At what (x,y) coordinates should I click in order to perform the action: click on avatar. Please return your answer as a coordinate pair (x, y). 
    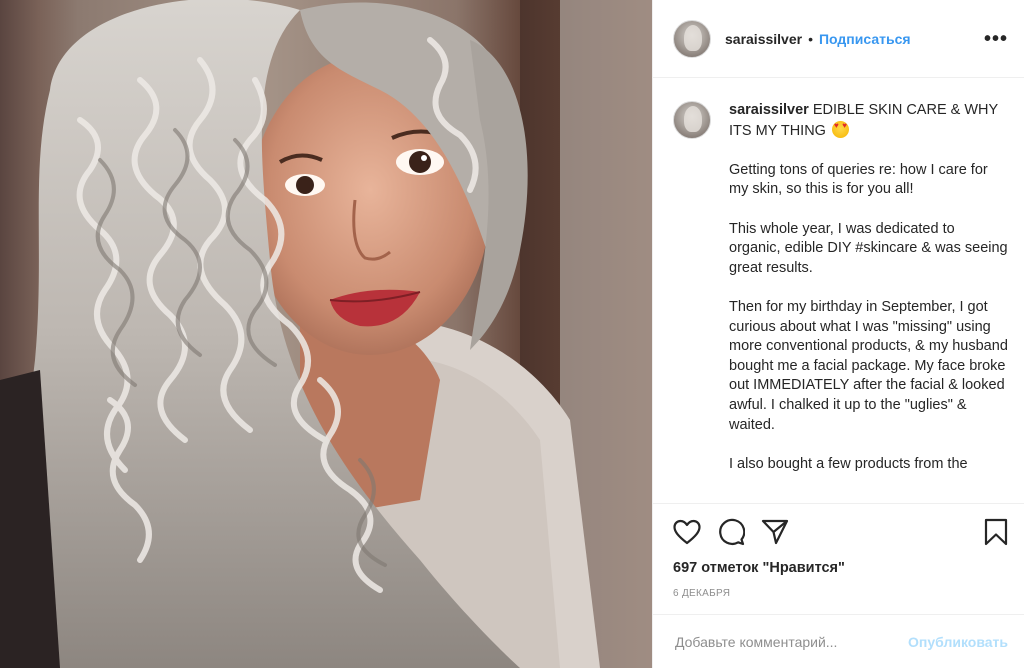
    Looking at the image, I should click on (692, 38).